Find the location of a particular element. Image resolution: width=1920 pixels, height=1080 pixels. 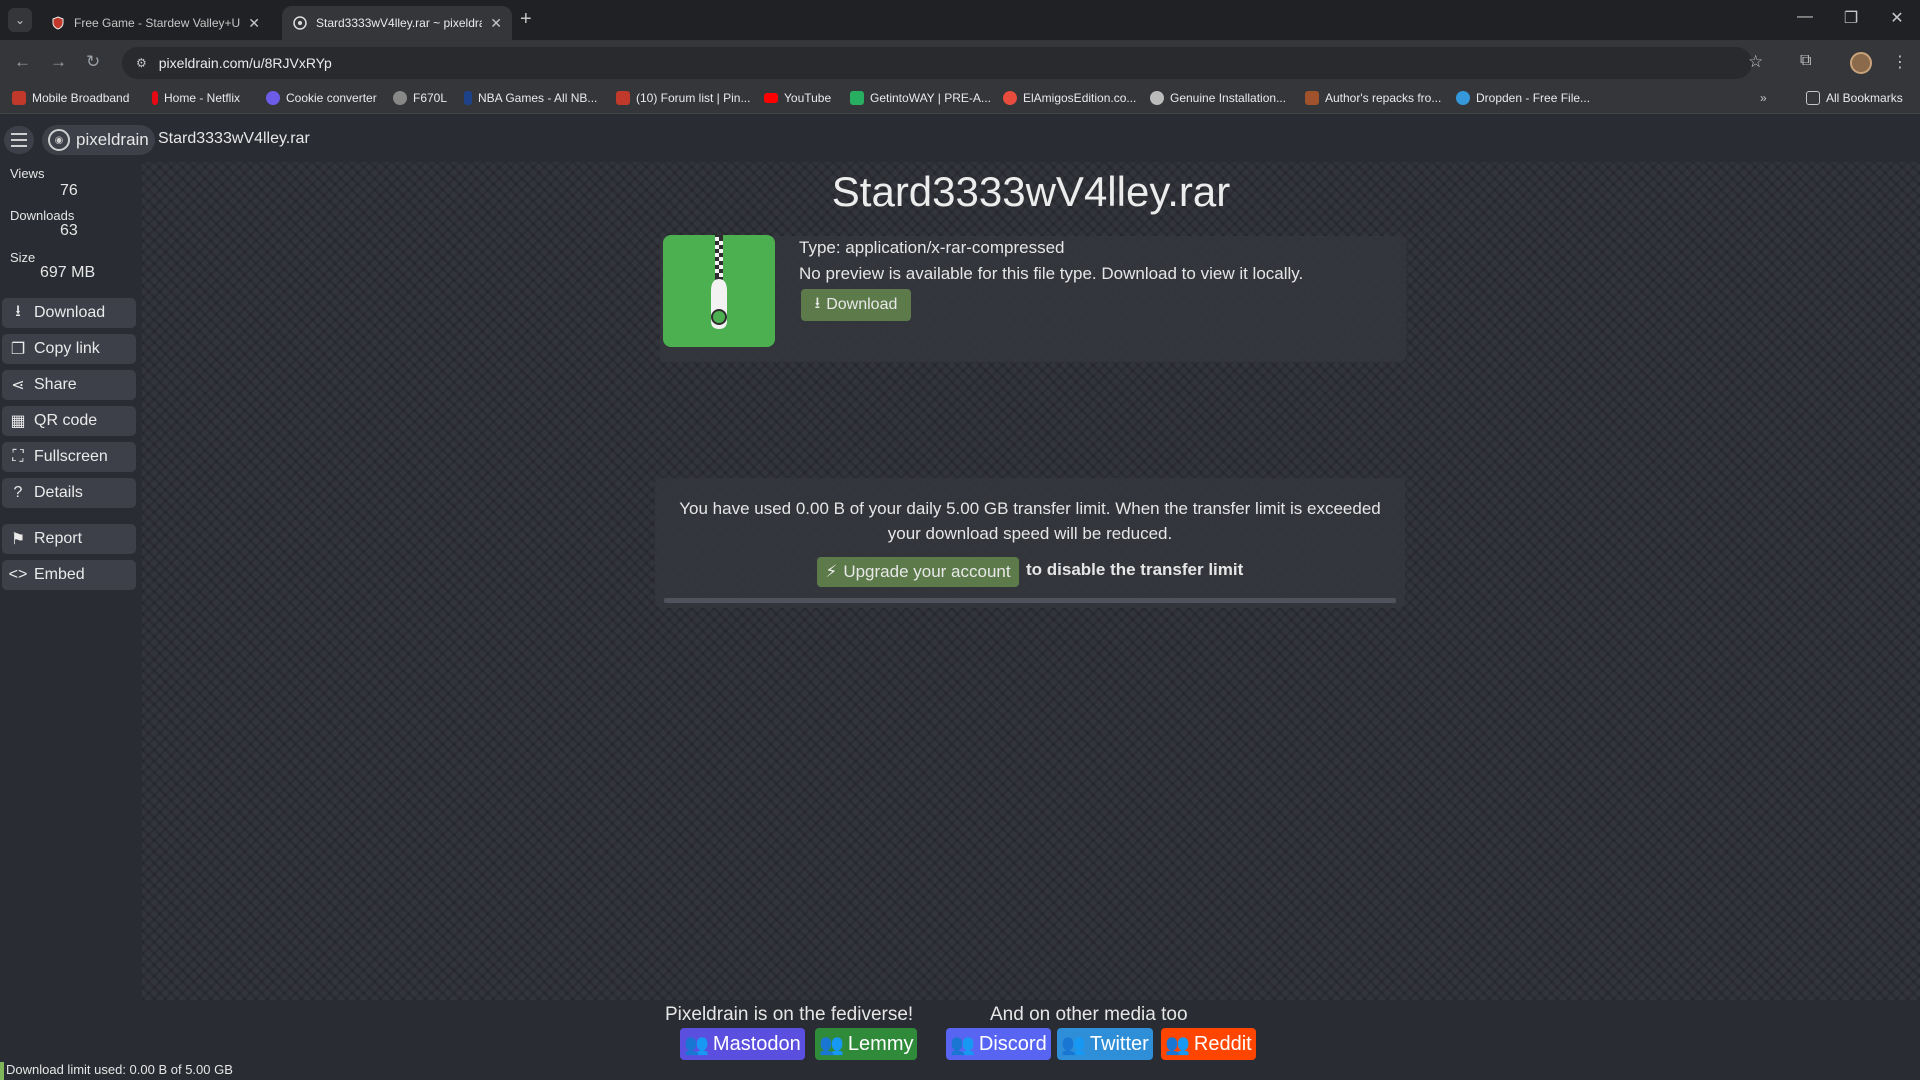

embed-button: <> Embed is located at coordinates (69, 575).